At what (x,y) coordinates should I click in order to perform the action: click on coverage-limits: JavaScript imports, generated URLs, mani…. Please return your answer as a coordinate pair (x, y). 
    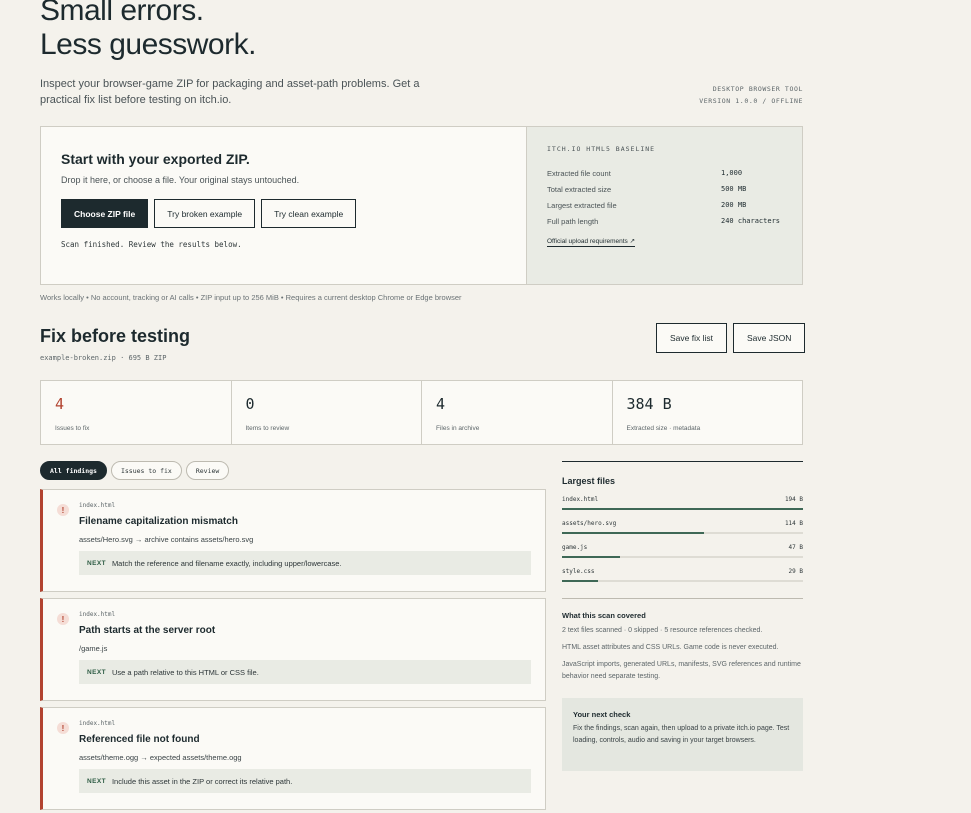
    Looking at the image, I should click on (681, 670).